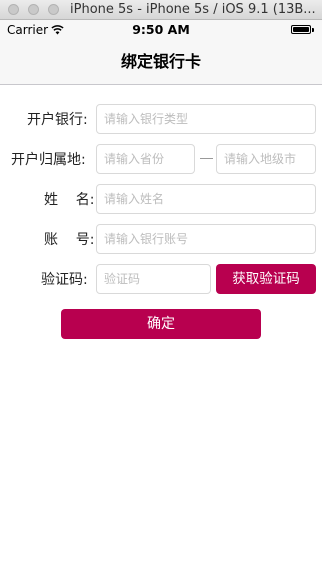 This screenshot has height=588, width=322. I want to click on battery-icon, so click(301, 29).